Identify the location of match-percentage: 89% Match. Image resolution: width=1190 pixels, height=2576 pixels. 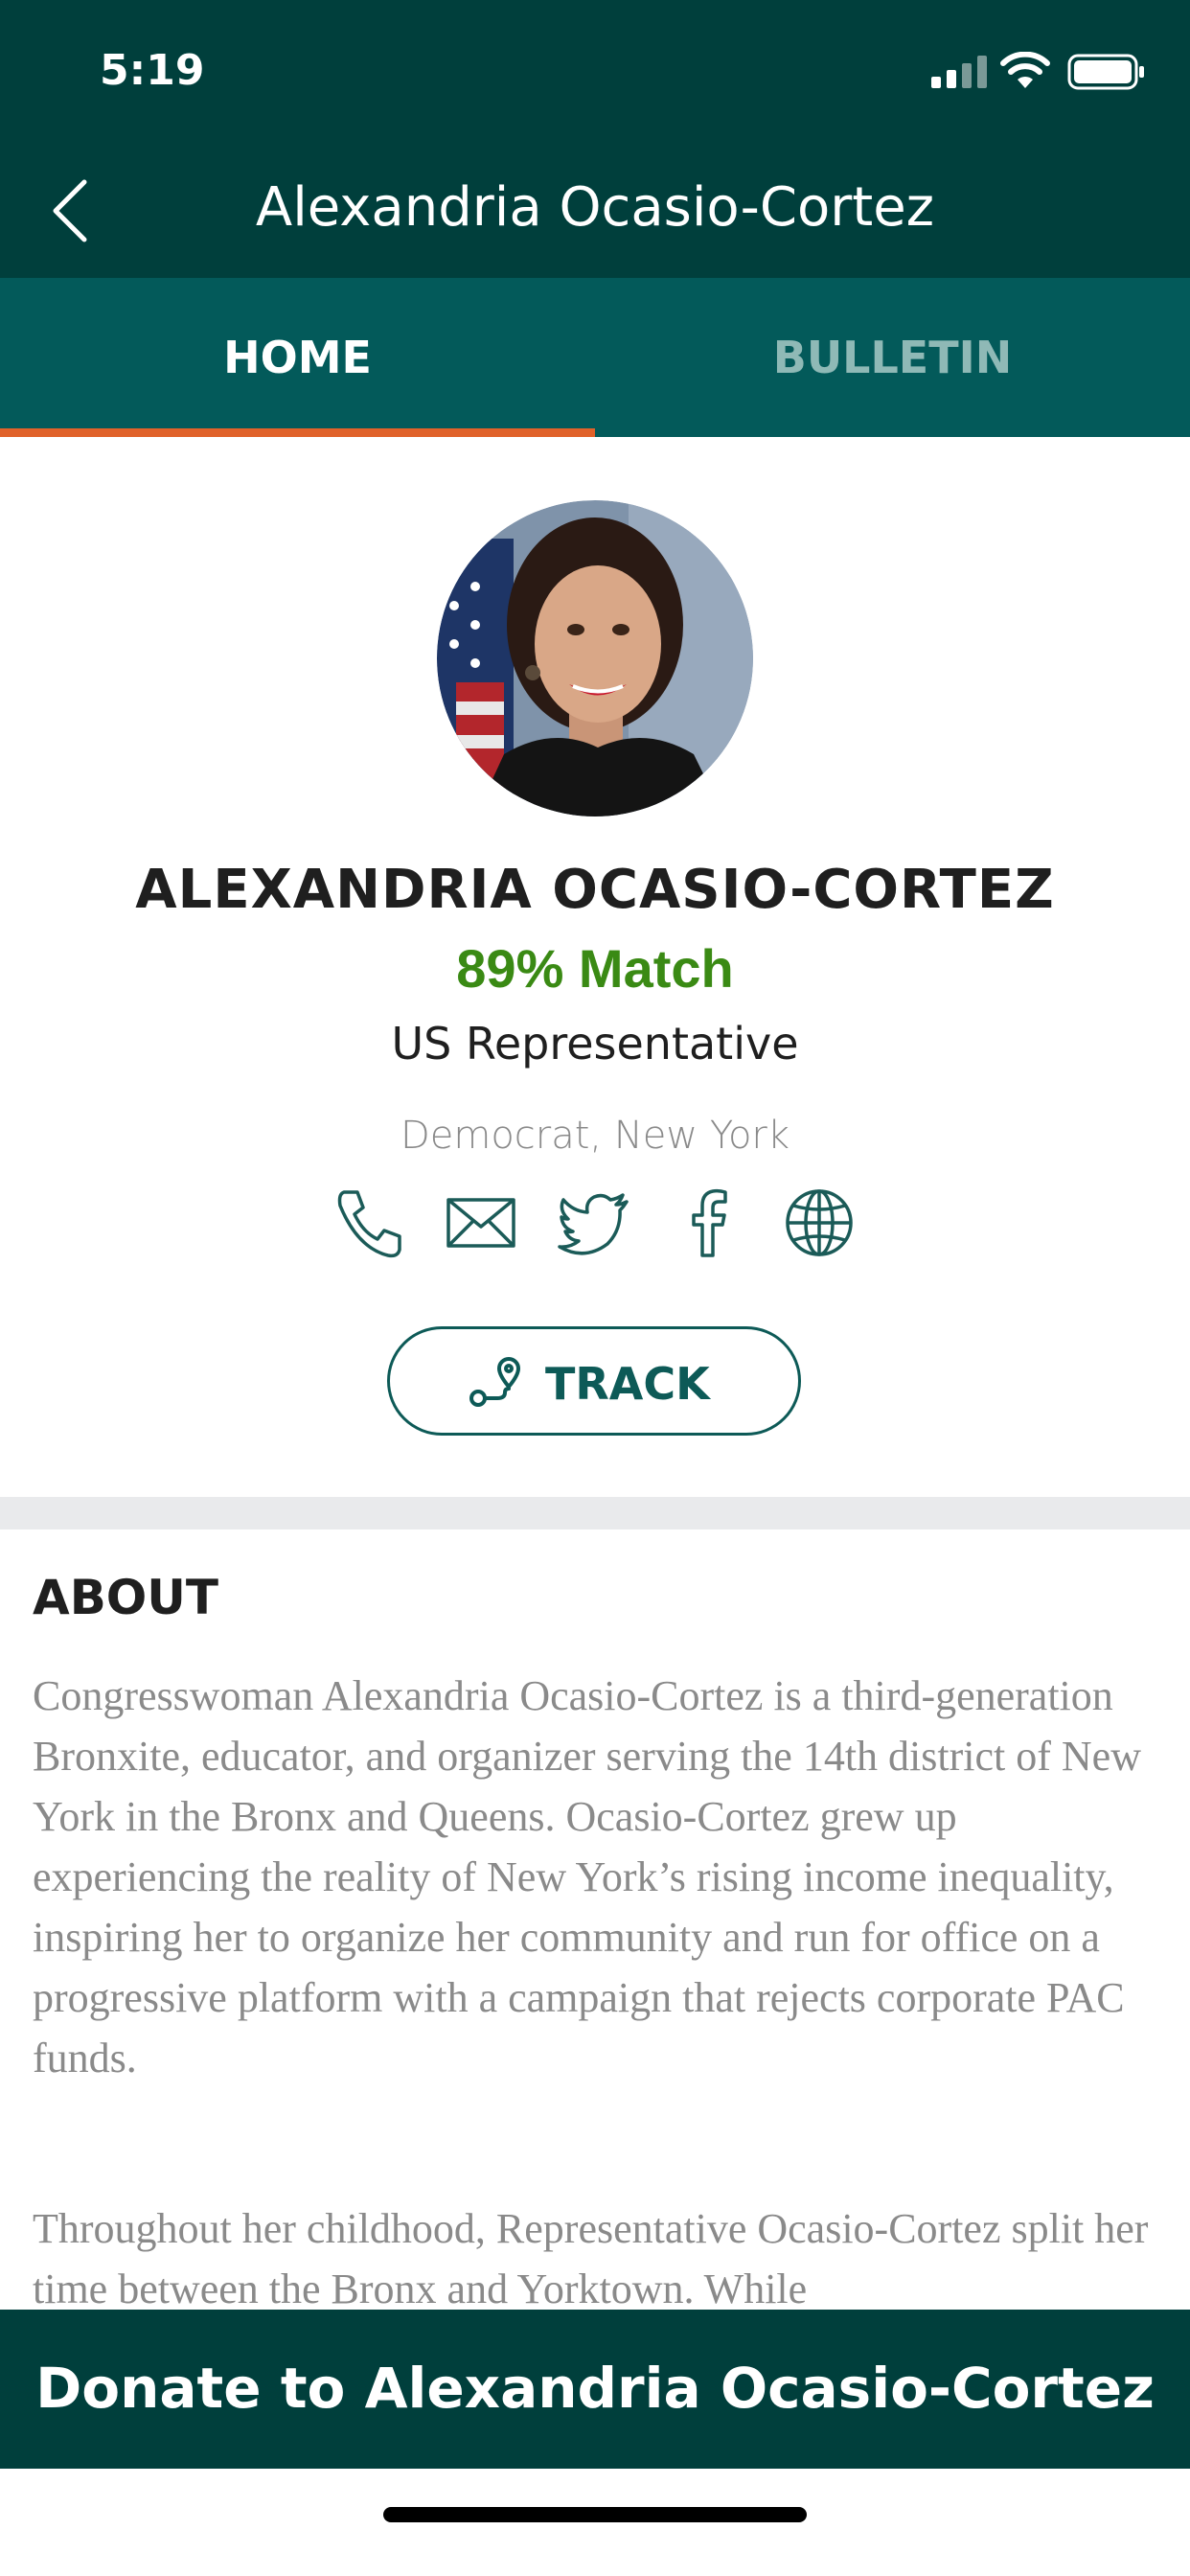
(595, 968).